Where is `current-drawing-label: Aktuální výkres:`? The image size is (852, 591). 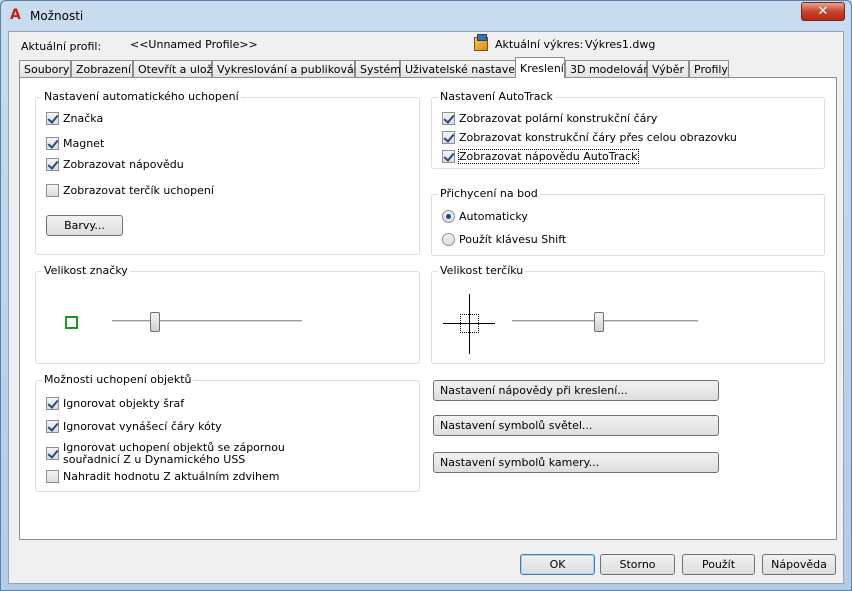 current-drawing-label: Aktuální výkres: is located at coordinates (539, 44).